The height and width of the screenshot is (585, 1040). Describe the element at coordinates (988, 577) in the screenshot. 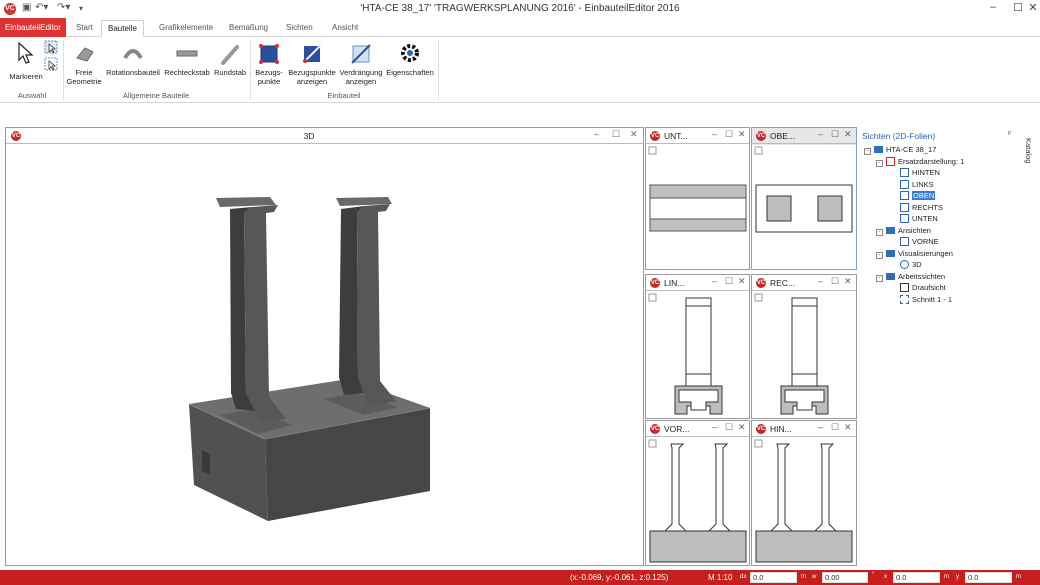

I see `y-input: 0.0` at that location.